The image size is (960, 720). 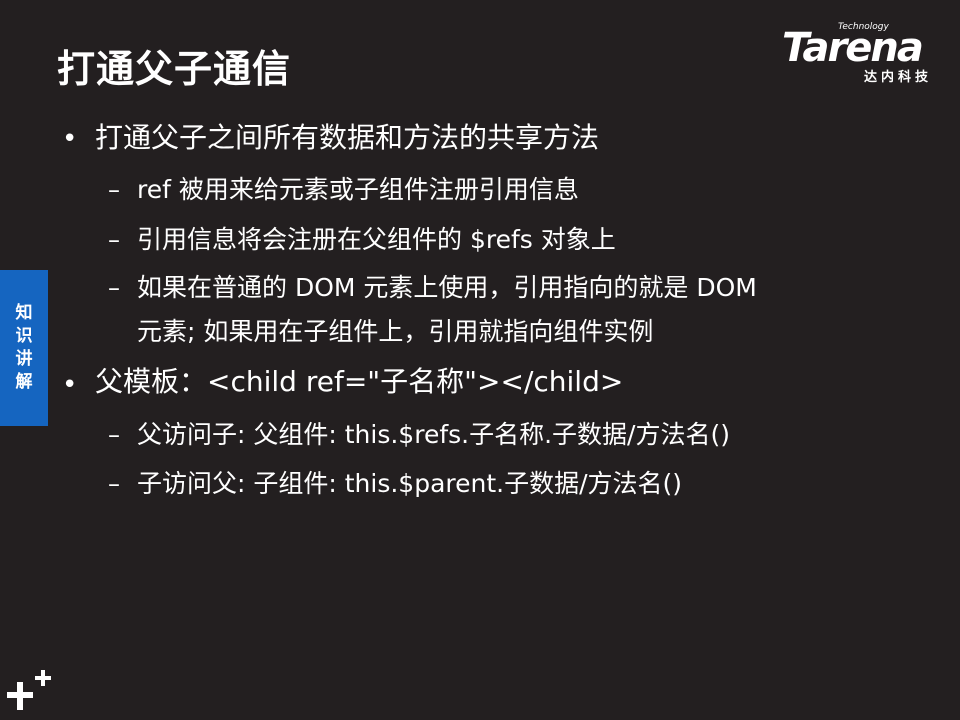 What do you see at coordinates (359, 381) in the screenshot?
I see `bullet-2-text: 父模板：<child ref="子名称"></child>` at bounding box center [359, 381].